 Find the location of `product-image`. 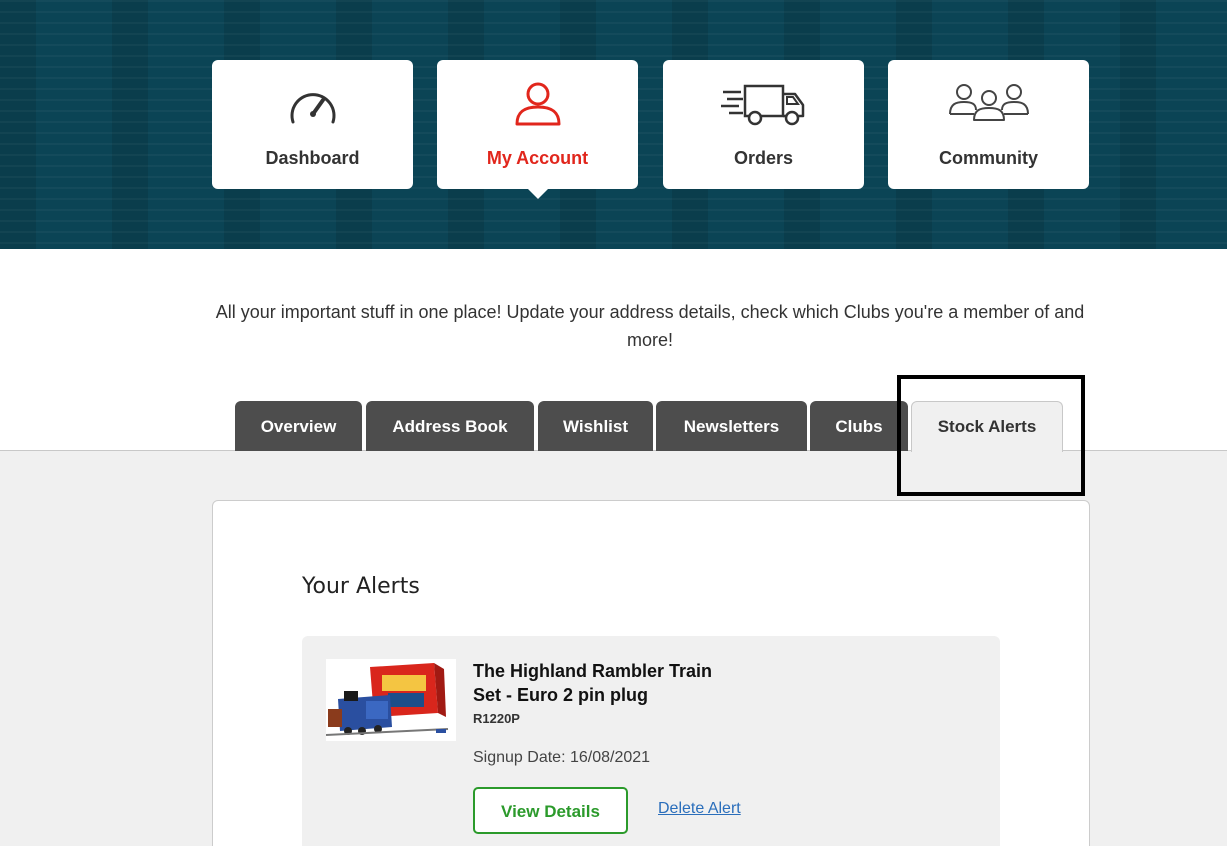

product-image is located at coordinates (390, 700).